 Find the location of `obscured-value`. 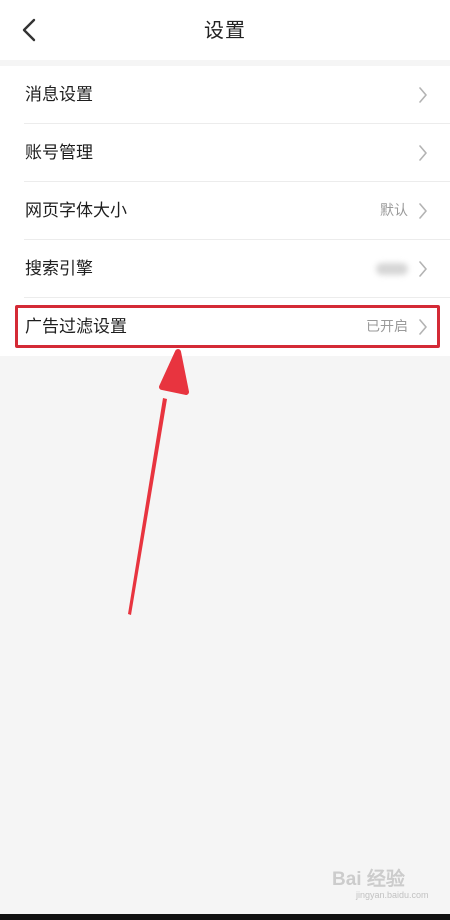

obscured-value is located at coordinates (392, 269).